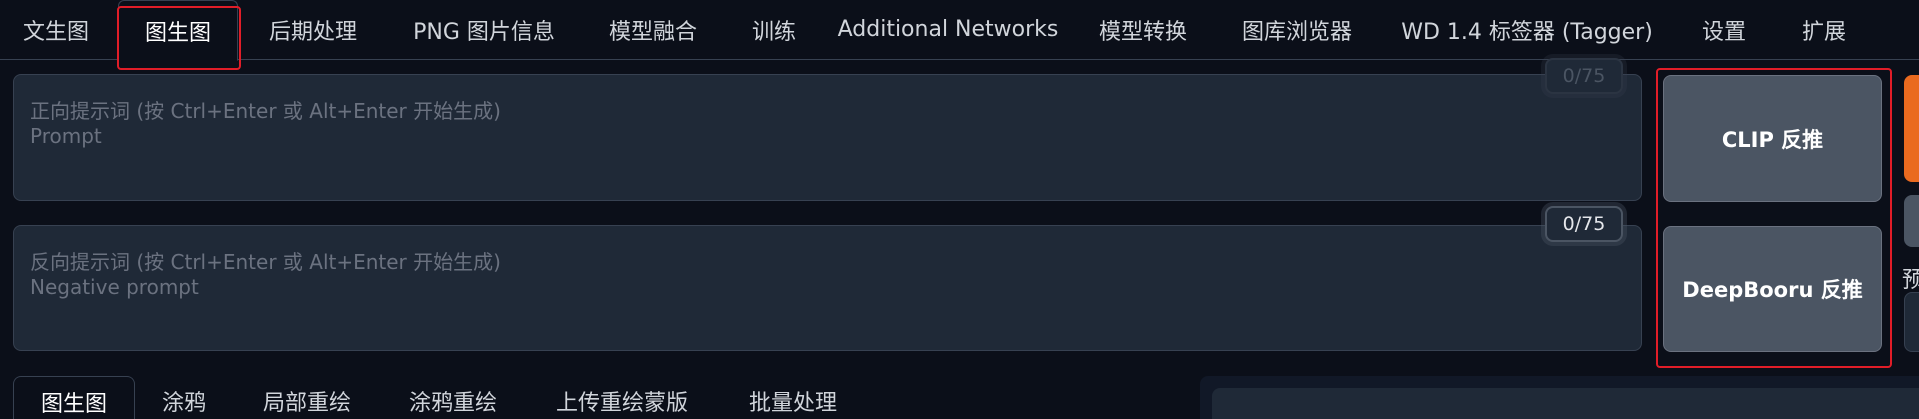 This screenshot has width=1919, height=419. I want to click on negative-prompt-placeholder-line2: Negative prompt, so click(114, 287).